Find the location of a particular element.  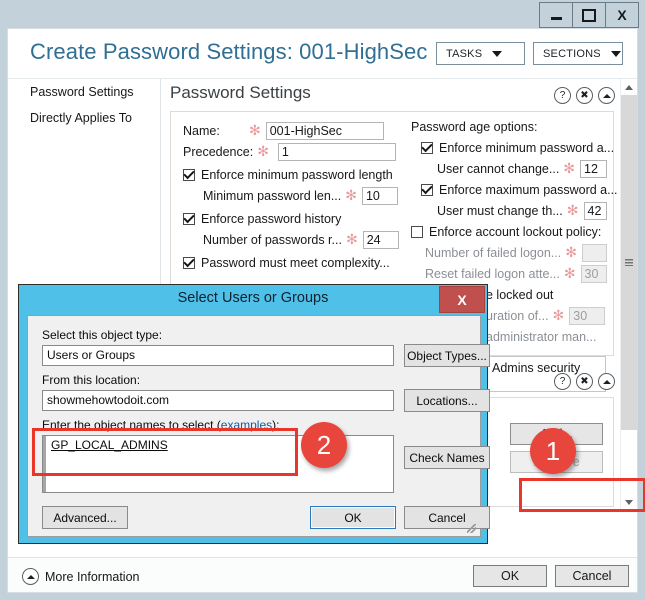

enforce-history-label: Enforce password history is located at coordinates (271, 218).